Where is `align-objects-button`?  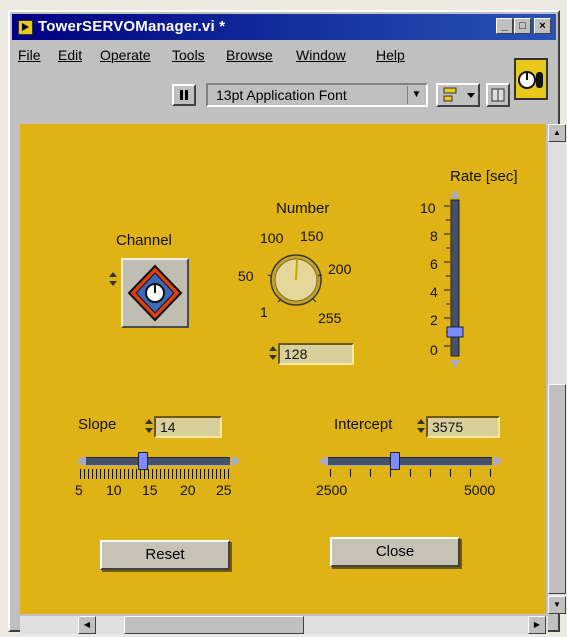 align-objects-button is located at coordinates (458, 95).